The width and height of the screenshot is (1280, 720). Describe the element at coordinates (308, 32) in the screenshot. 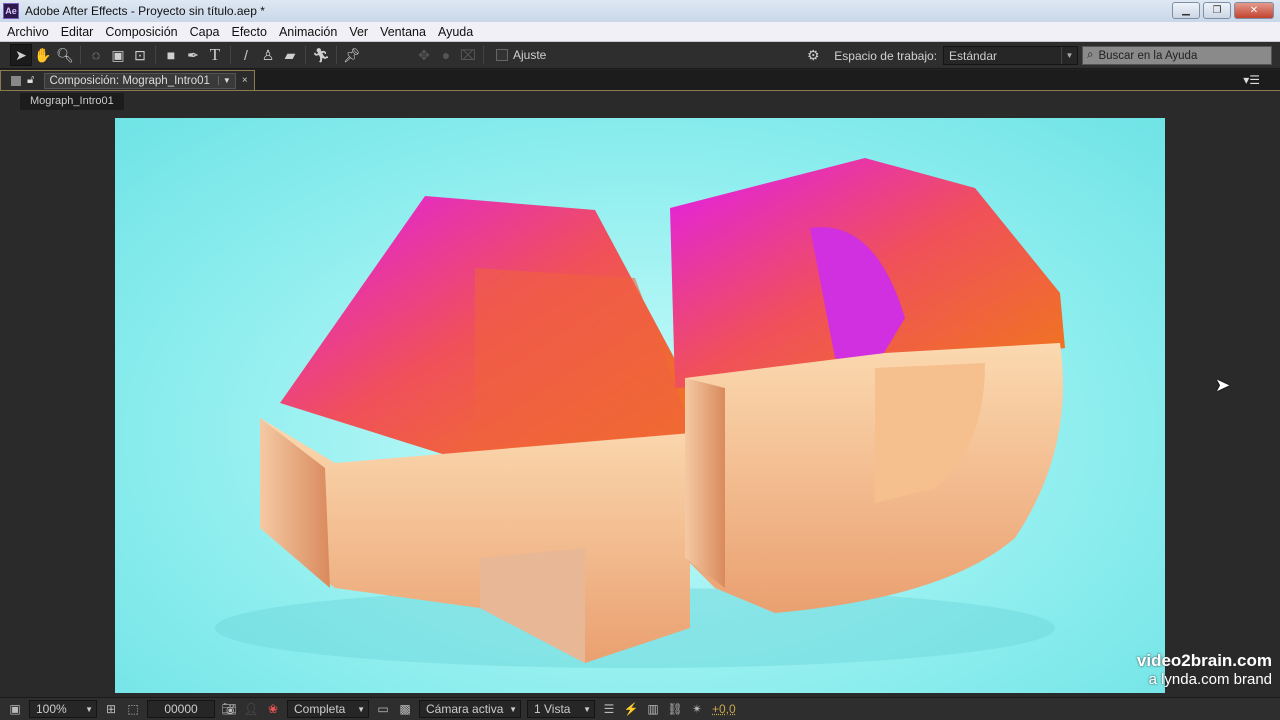

I see `menu-animacion: Animación` at that location.